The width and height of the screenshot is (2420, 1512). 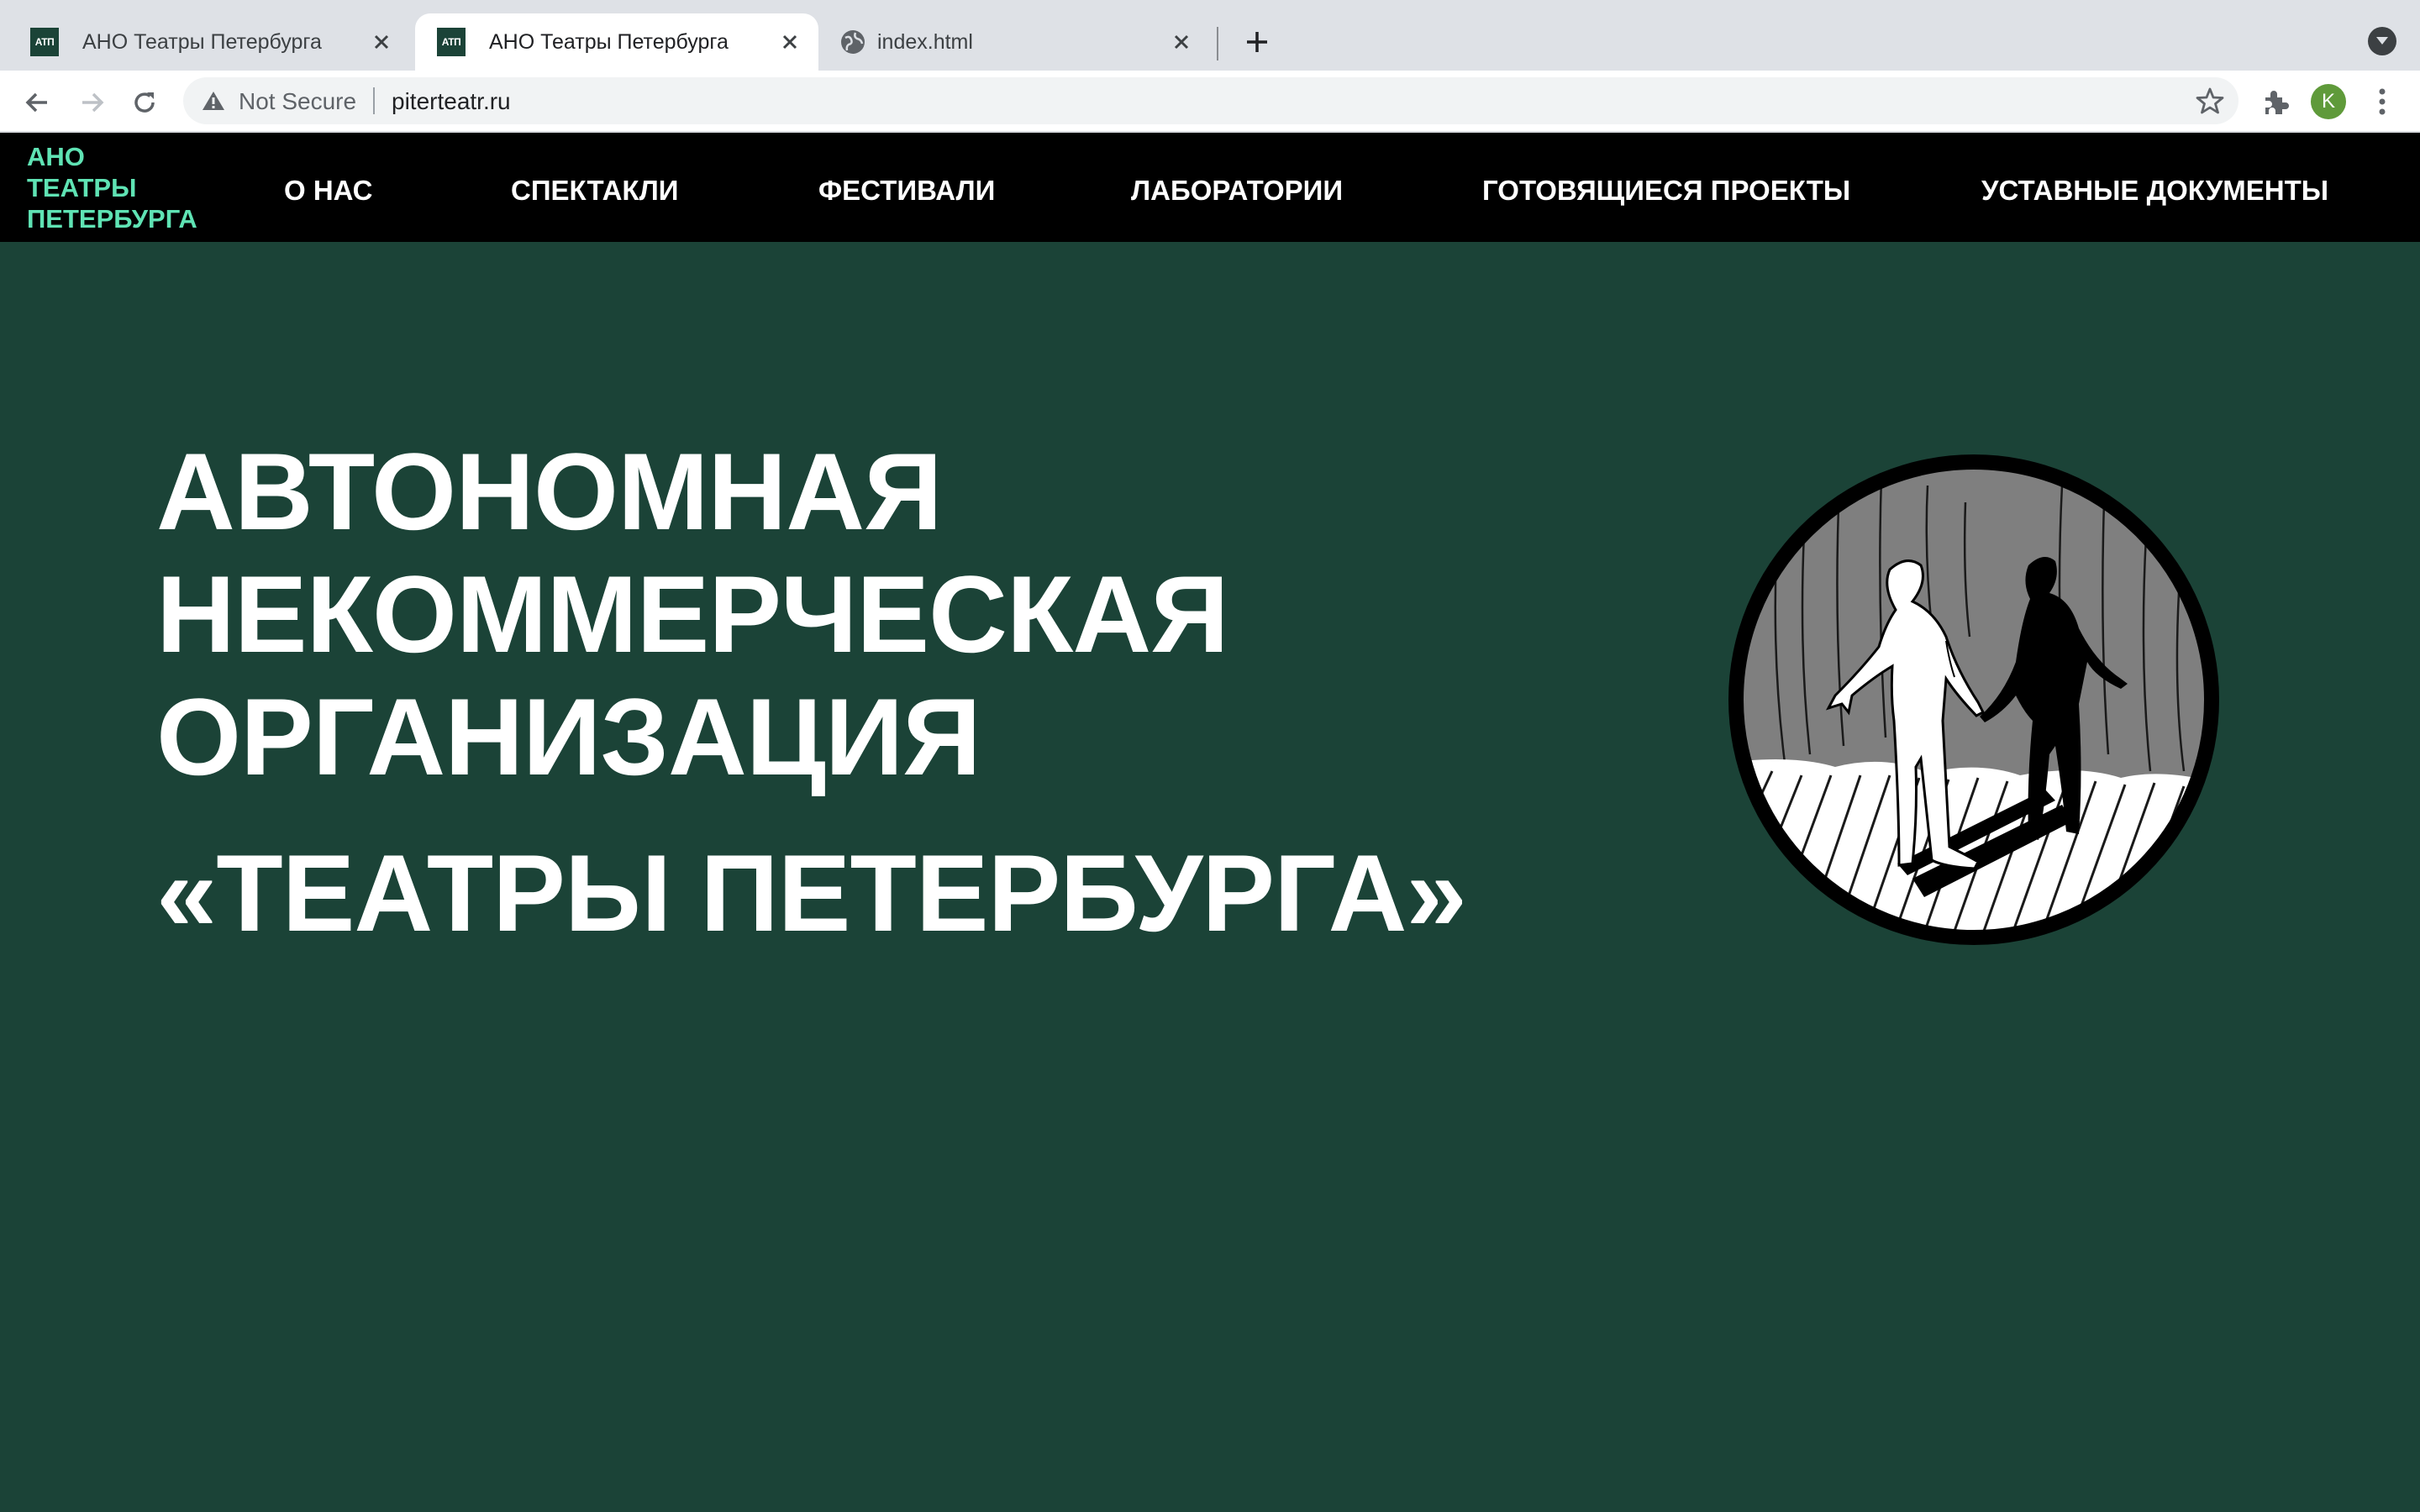 I want to click on arrow-right-icon, so click(x=93, y=102).